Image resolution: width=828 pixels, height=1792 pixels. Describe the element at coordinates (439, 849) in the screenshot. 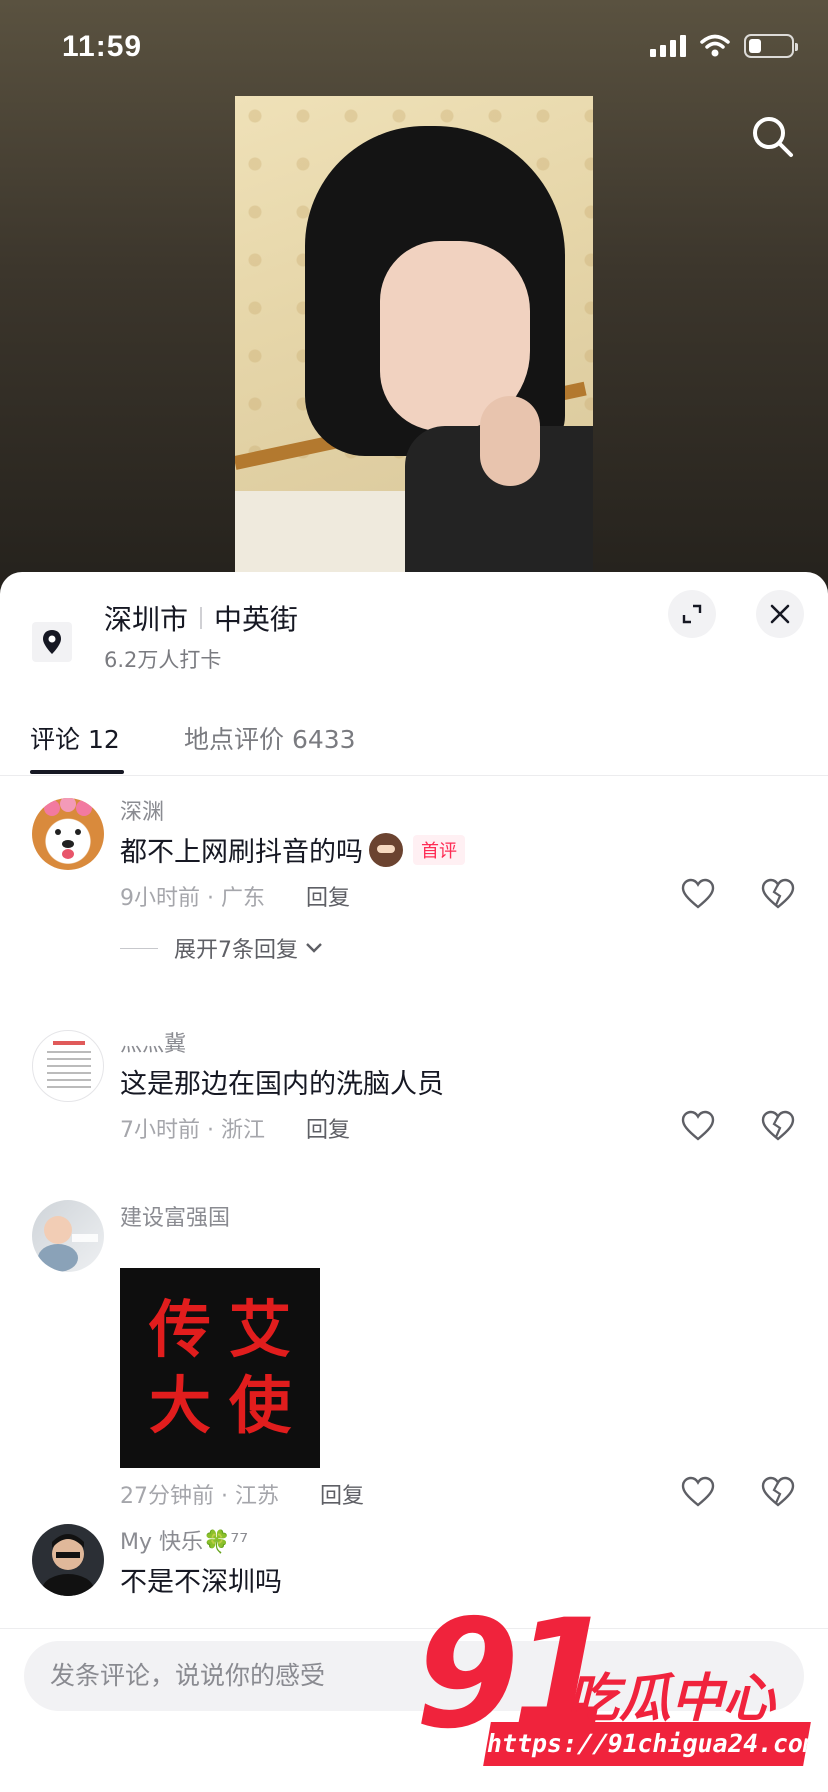

I see `first-comment-badge: 首评` at that location.